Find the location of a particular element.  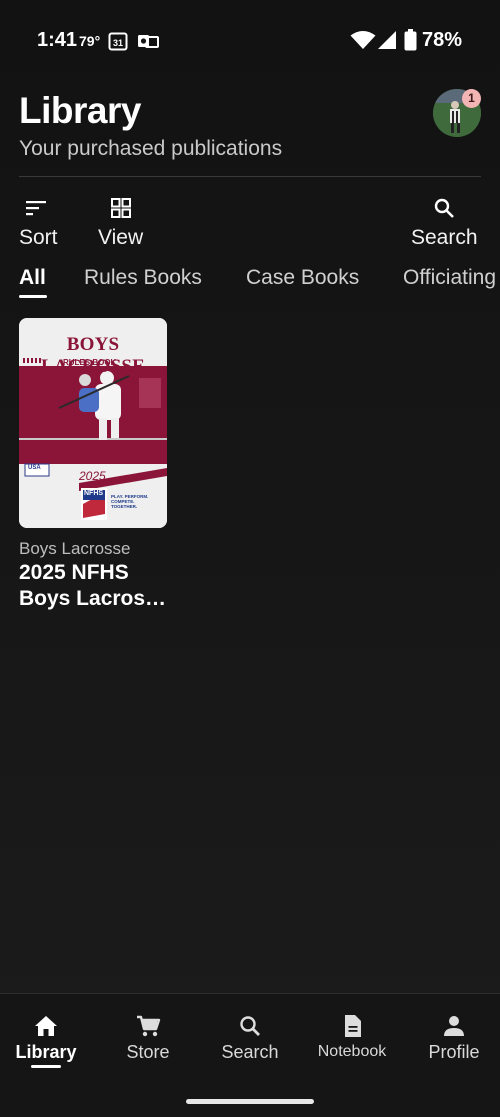

home-icon is located at coordinates (48, 1027).